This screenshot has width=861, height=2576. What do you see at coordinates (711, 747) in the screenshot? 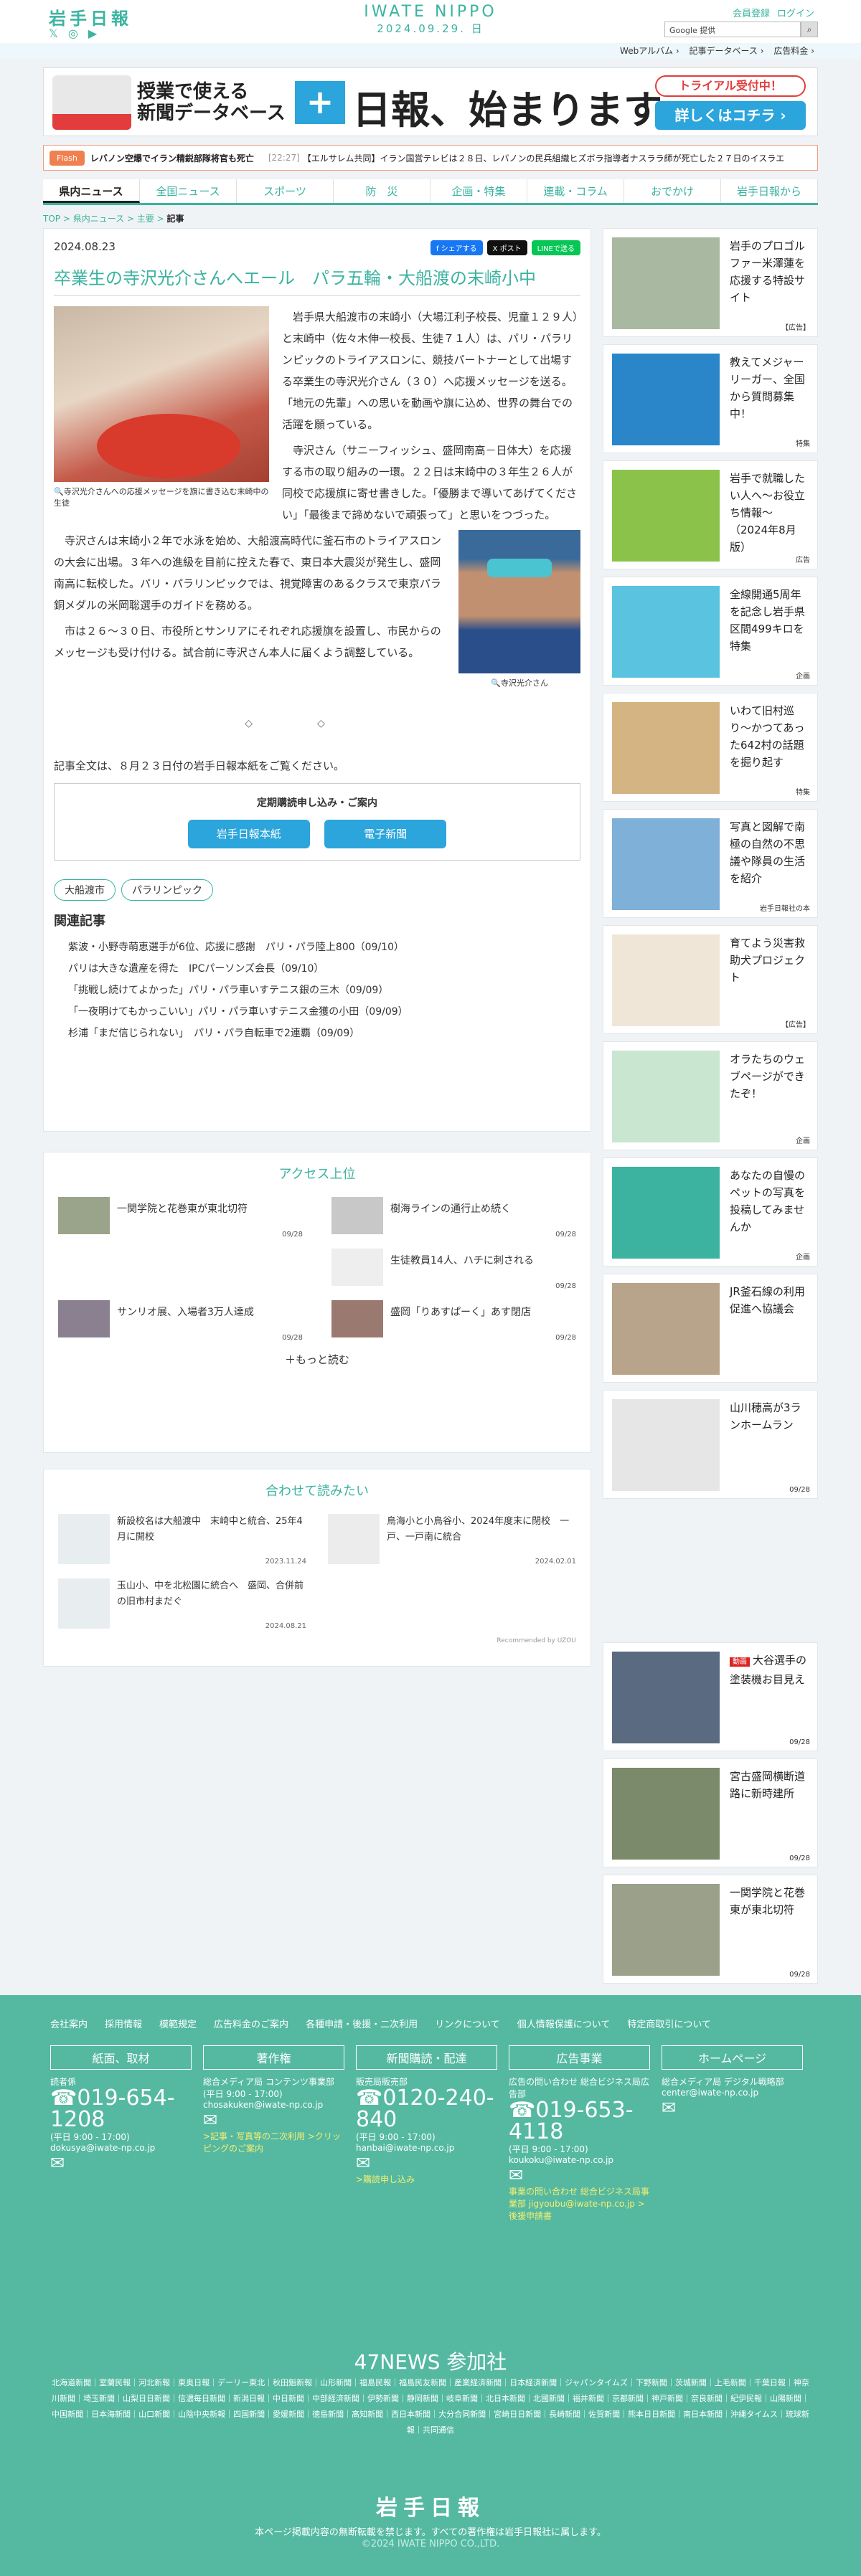
I see `sidebar-card: いわて旧村巡り〜かつてあった642村の話題を掘り起す 特集` at bounding box center [711, 747].